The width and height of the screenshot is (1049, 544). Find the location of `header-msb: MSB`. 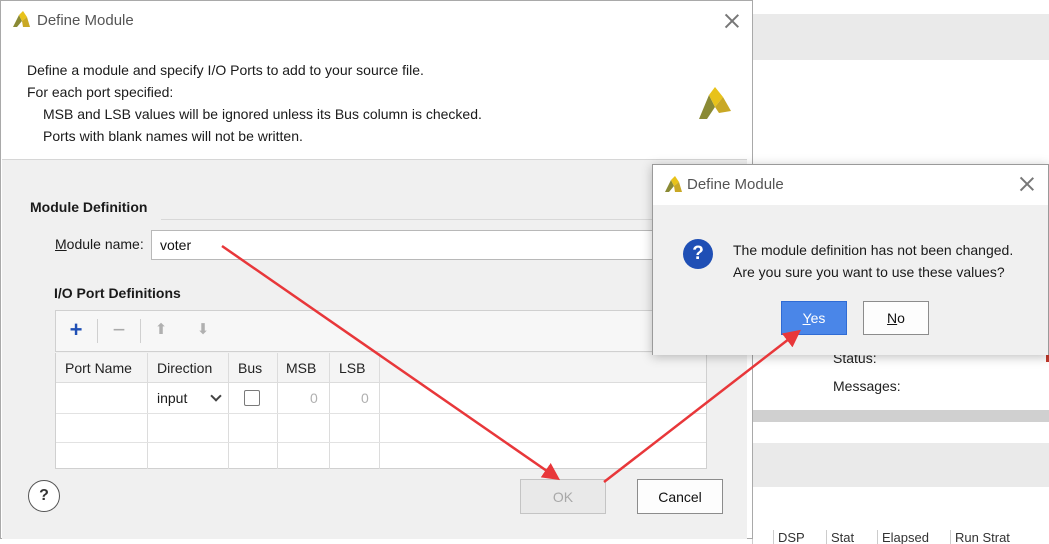

header-msb: MSB is located at coordinates (301, 368).